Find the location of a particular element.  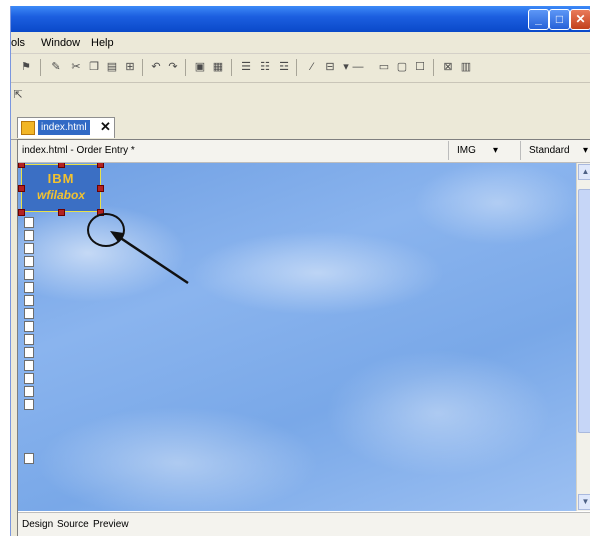

tab-design: Design is located at coordinates (37, 524).